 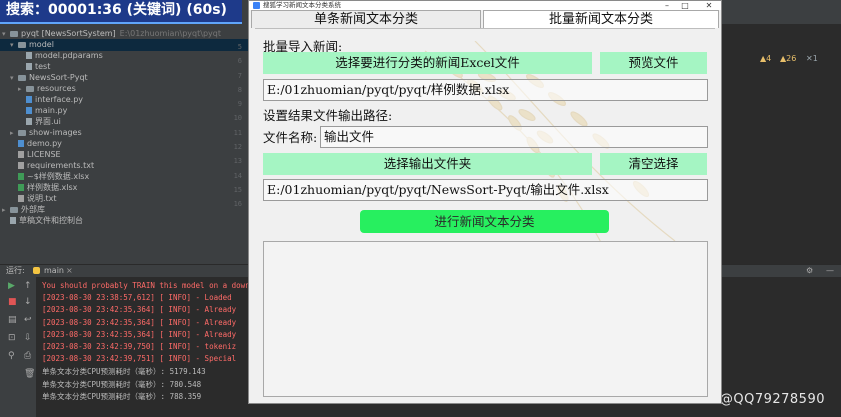 What do you see at coordinates (809, 271) in the screenshot?
I see `gear-icon: ⚙` at bounding box center [809, 271].